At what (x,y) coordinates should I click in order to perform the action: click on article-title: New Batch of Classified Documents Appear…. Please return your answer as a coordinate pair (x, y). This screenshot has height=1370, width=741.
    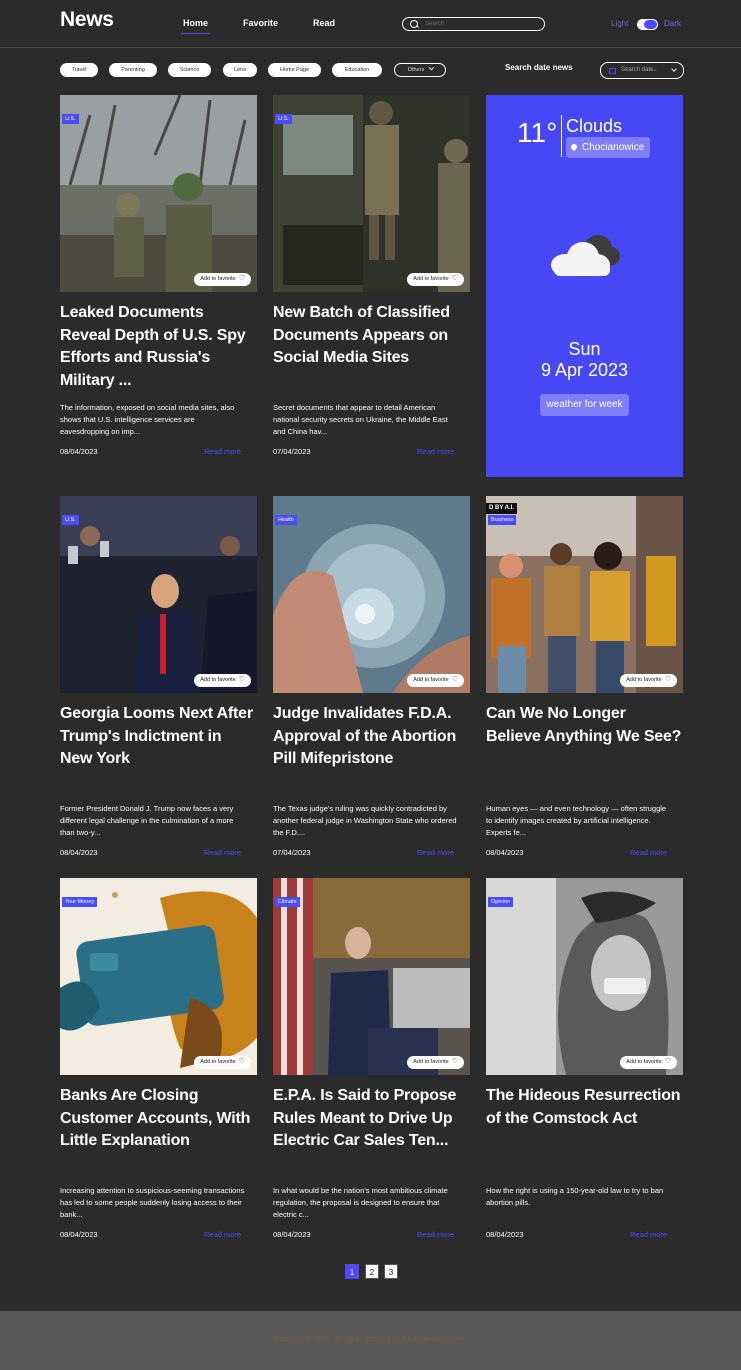
    Looking at the image, I should click on (371, 336).